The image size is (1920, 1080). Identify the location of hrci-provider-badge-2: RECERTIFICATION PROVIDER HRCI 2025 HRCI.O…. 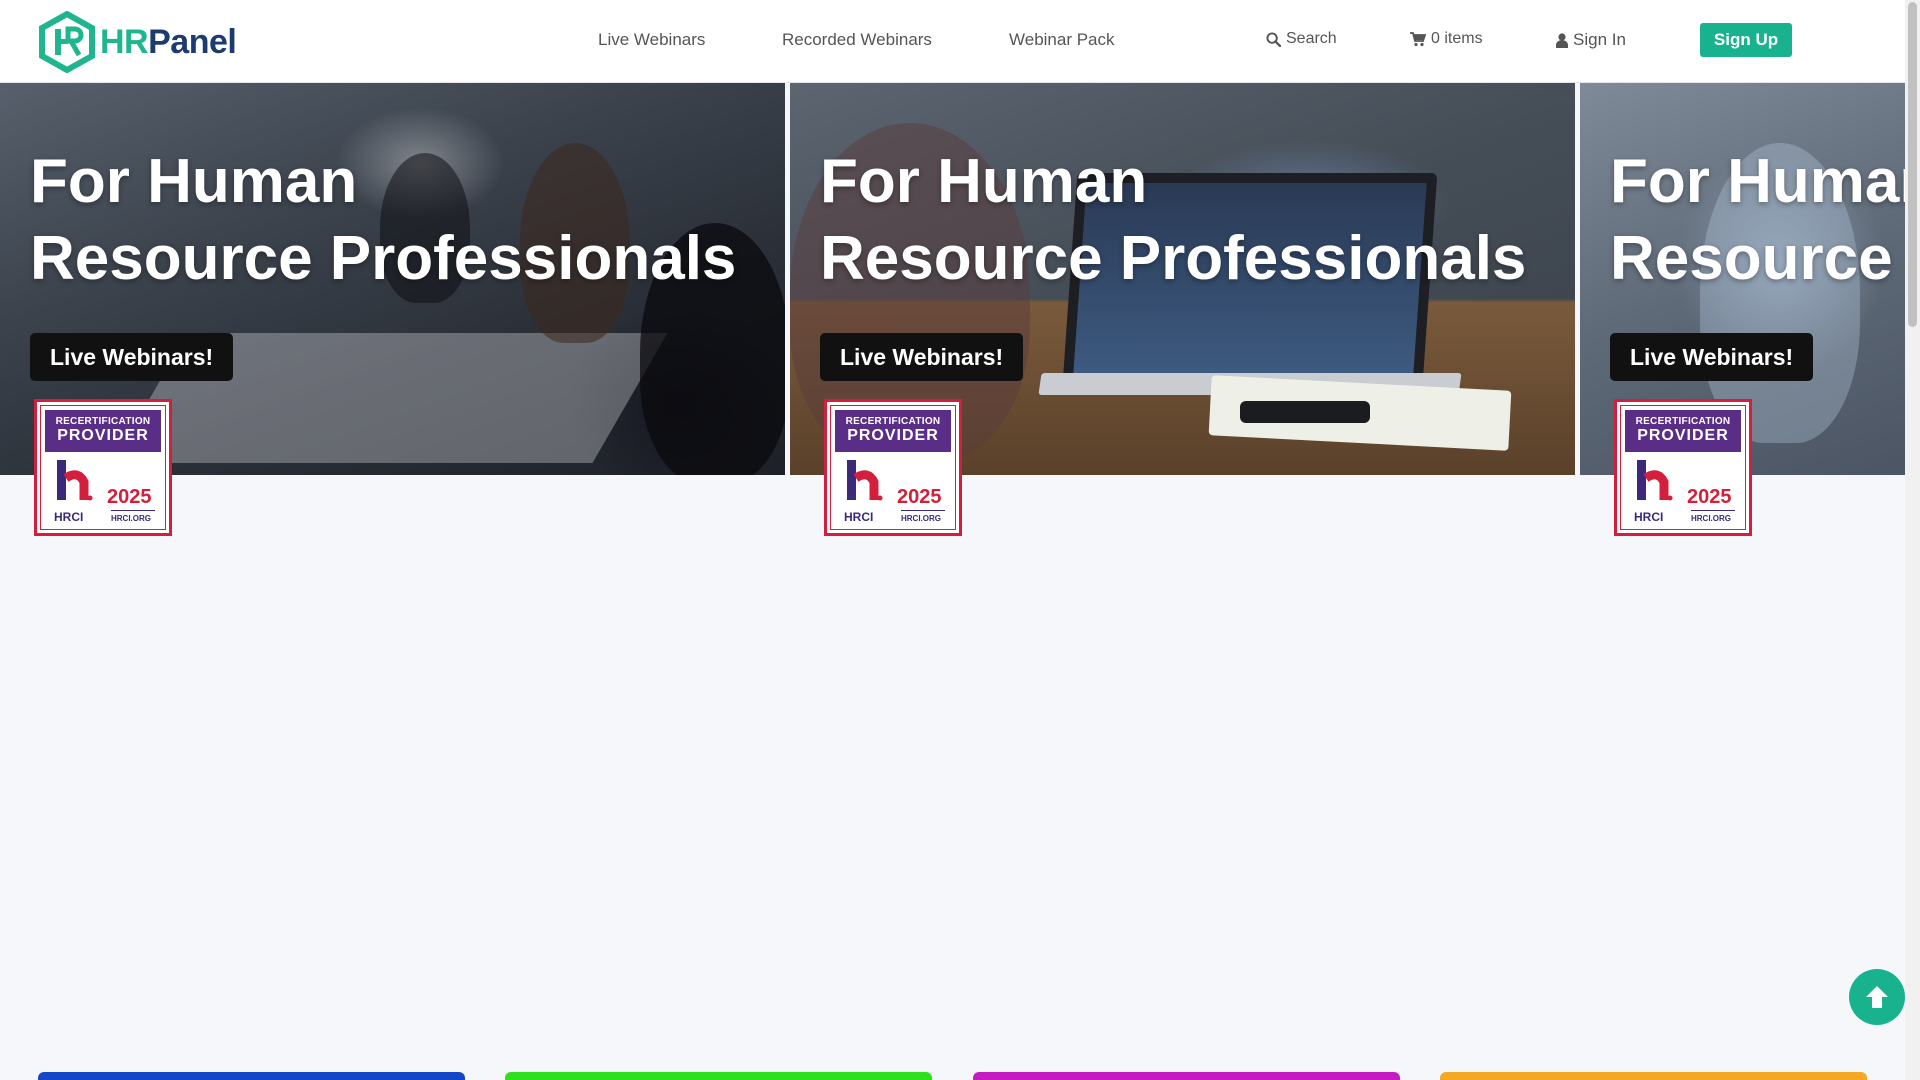
(893, 467).